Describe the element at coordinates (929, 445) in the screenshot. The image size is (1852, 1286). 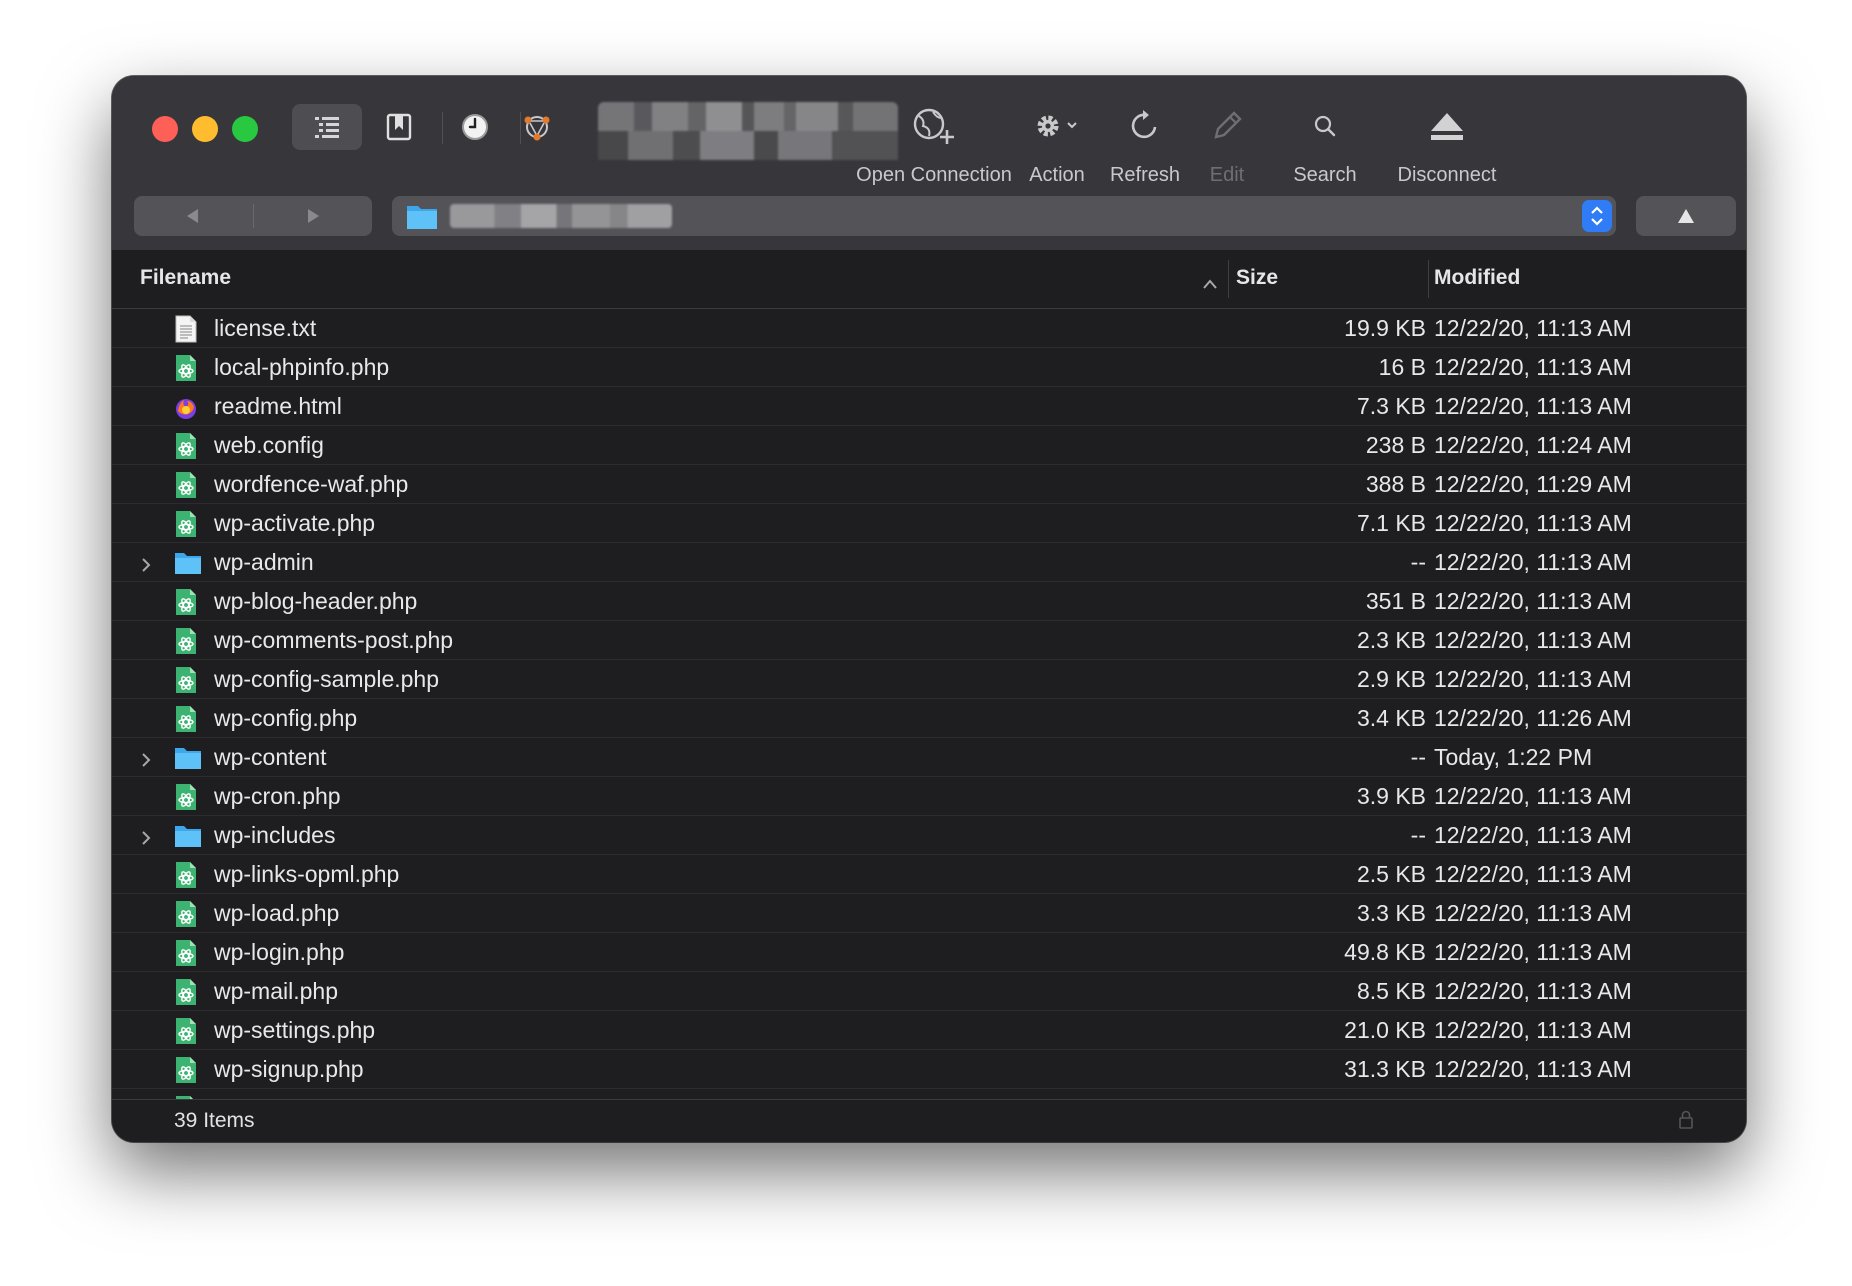
I see `file-row: web.config 238 B 12/22/20, 11:24 AM` at that location.